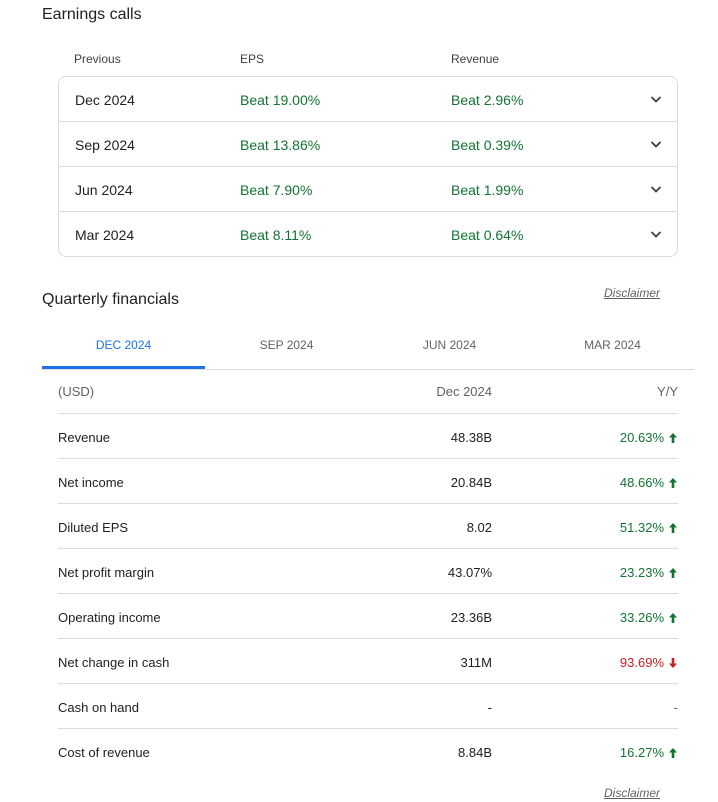  I want to click on disclaimer-link-bottom: Disclaimer, so click(632, 793).